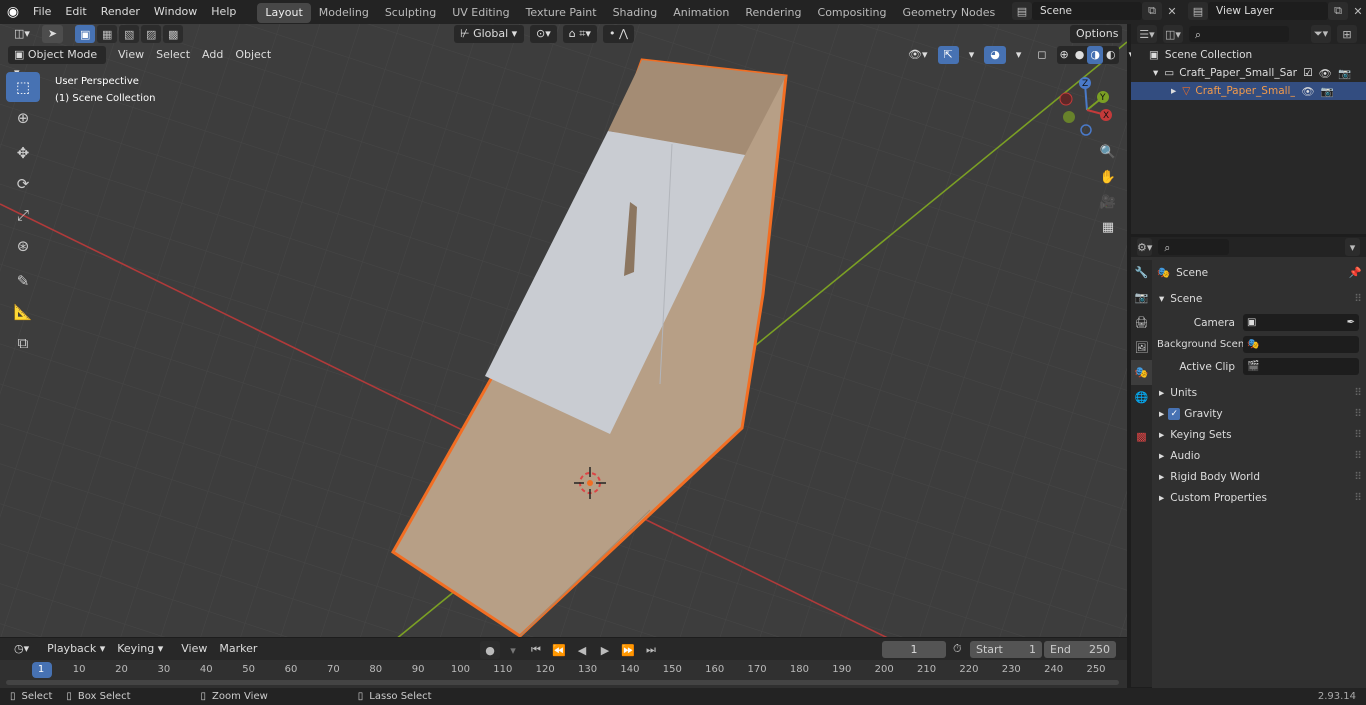 The image size is (1366, 705). What do you see at coordinates (972, 55) in the screenshot?
I see `gizmo-dropdown-icon: ▾` at bounding box center [972, 55].